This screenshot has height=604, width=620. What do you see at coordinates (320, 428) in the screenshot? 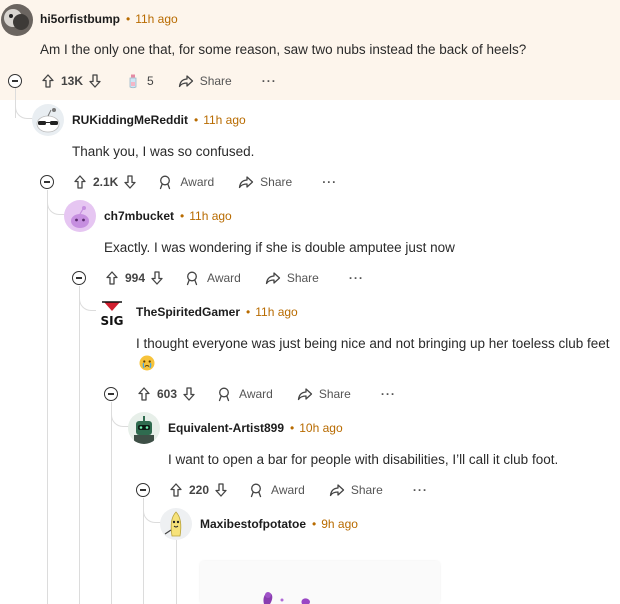
I see `timestamp: 10h ago` at bounding box center [320, 428].